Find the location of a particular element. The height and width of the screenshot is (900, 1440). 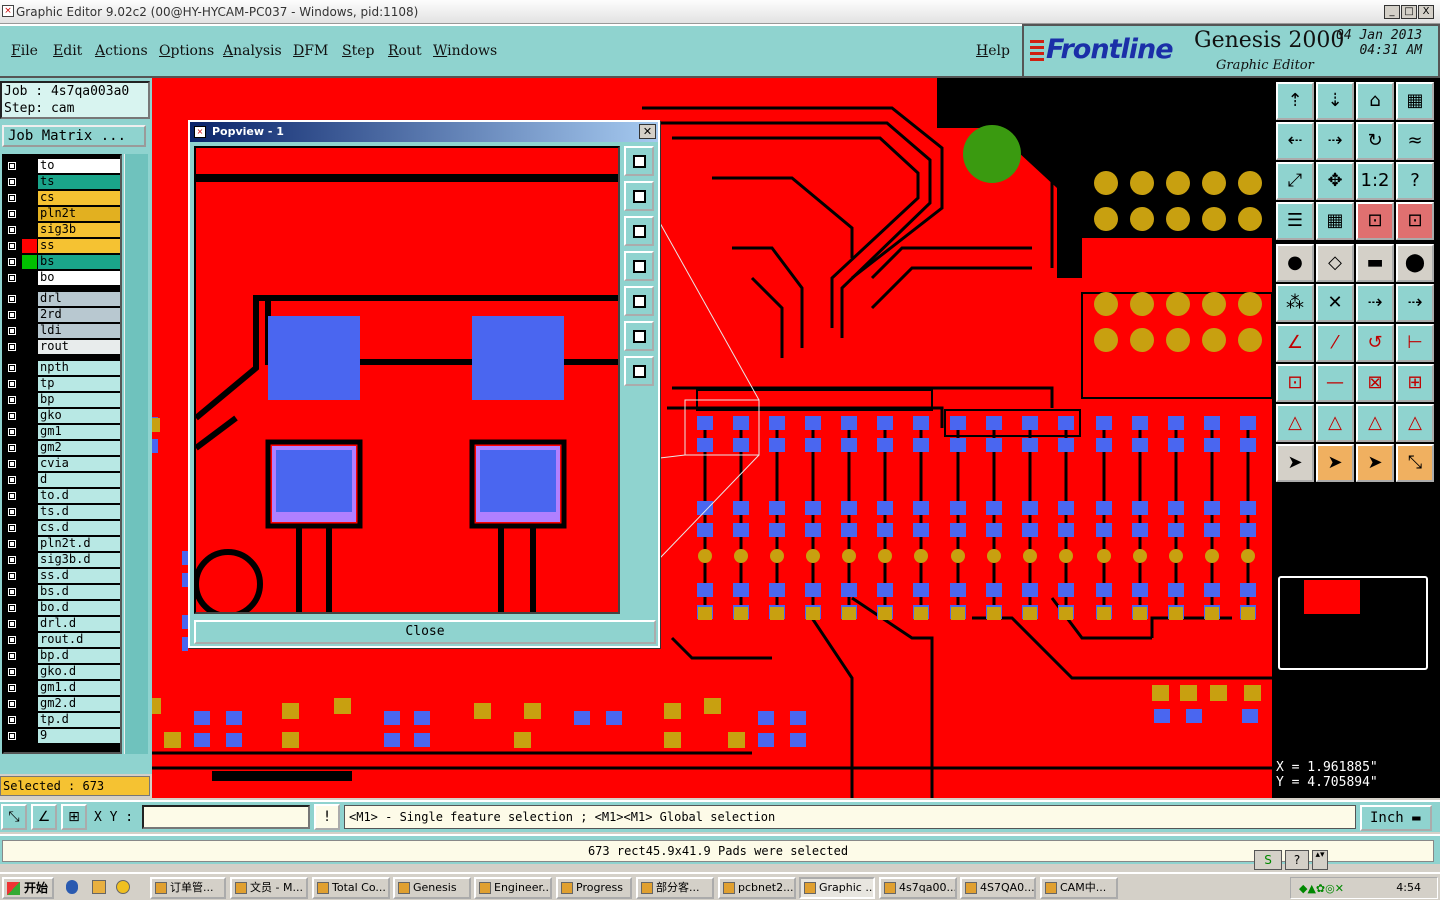

layer-name: ts is located at coordinates (79, 182).